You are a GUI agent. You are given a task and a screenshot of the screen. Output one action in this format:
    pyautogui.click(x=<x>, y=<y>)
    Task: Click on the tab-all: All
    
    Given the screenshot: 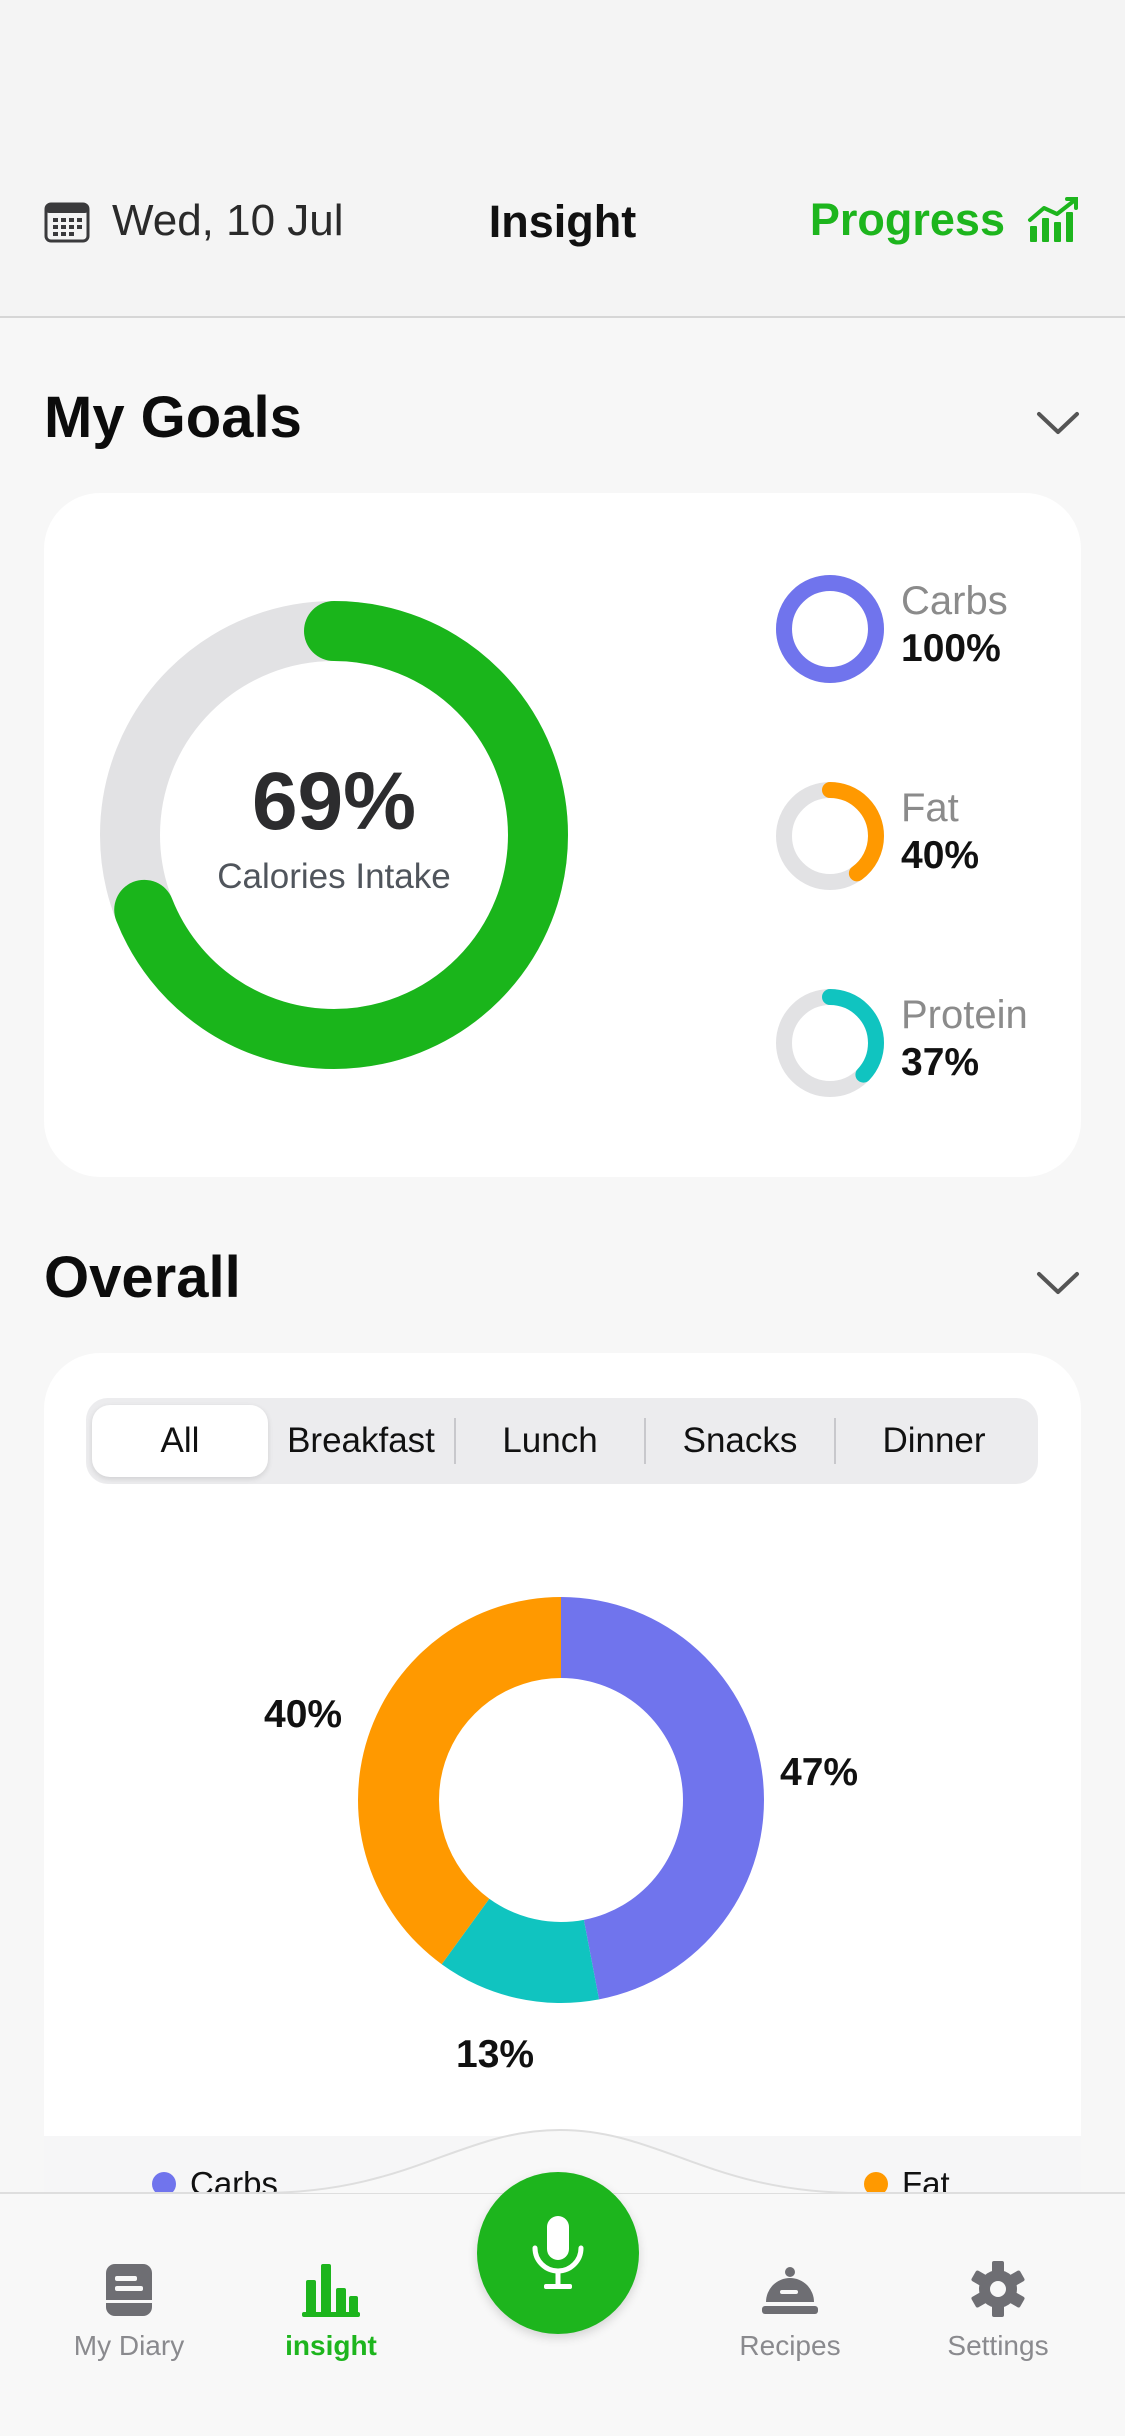 What is the action you would take?
    pyautogui.click(x=180, y=1441)
    